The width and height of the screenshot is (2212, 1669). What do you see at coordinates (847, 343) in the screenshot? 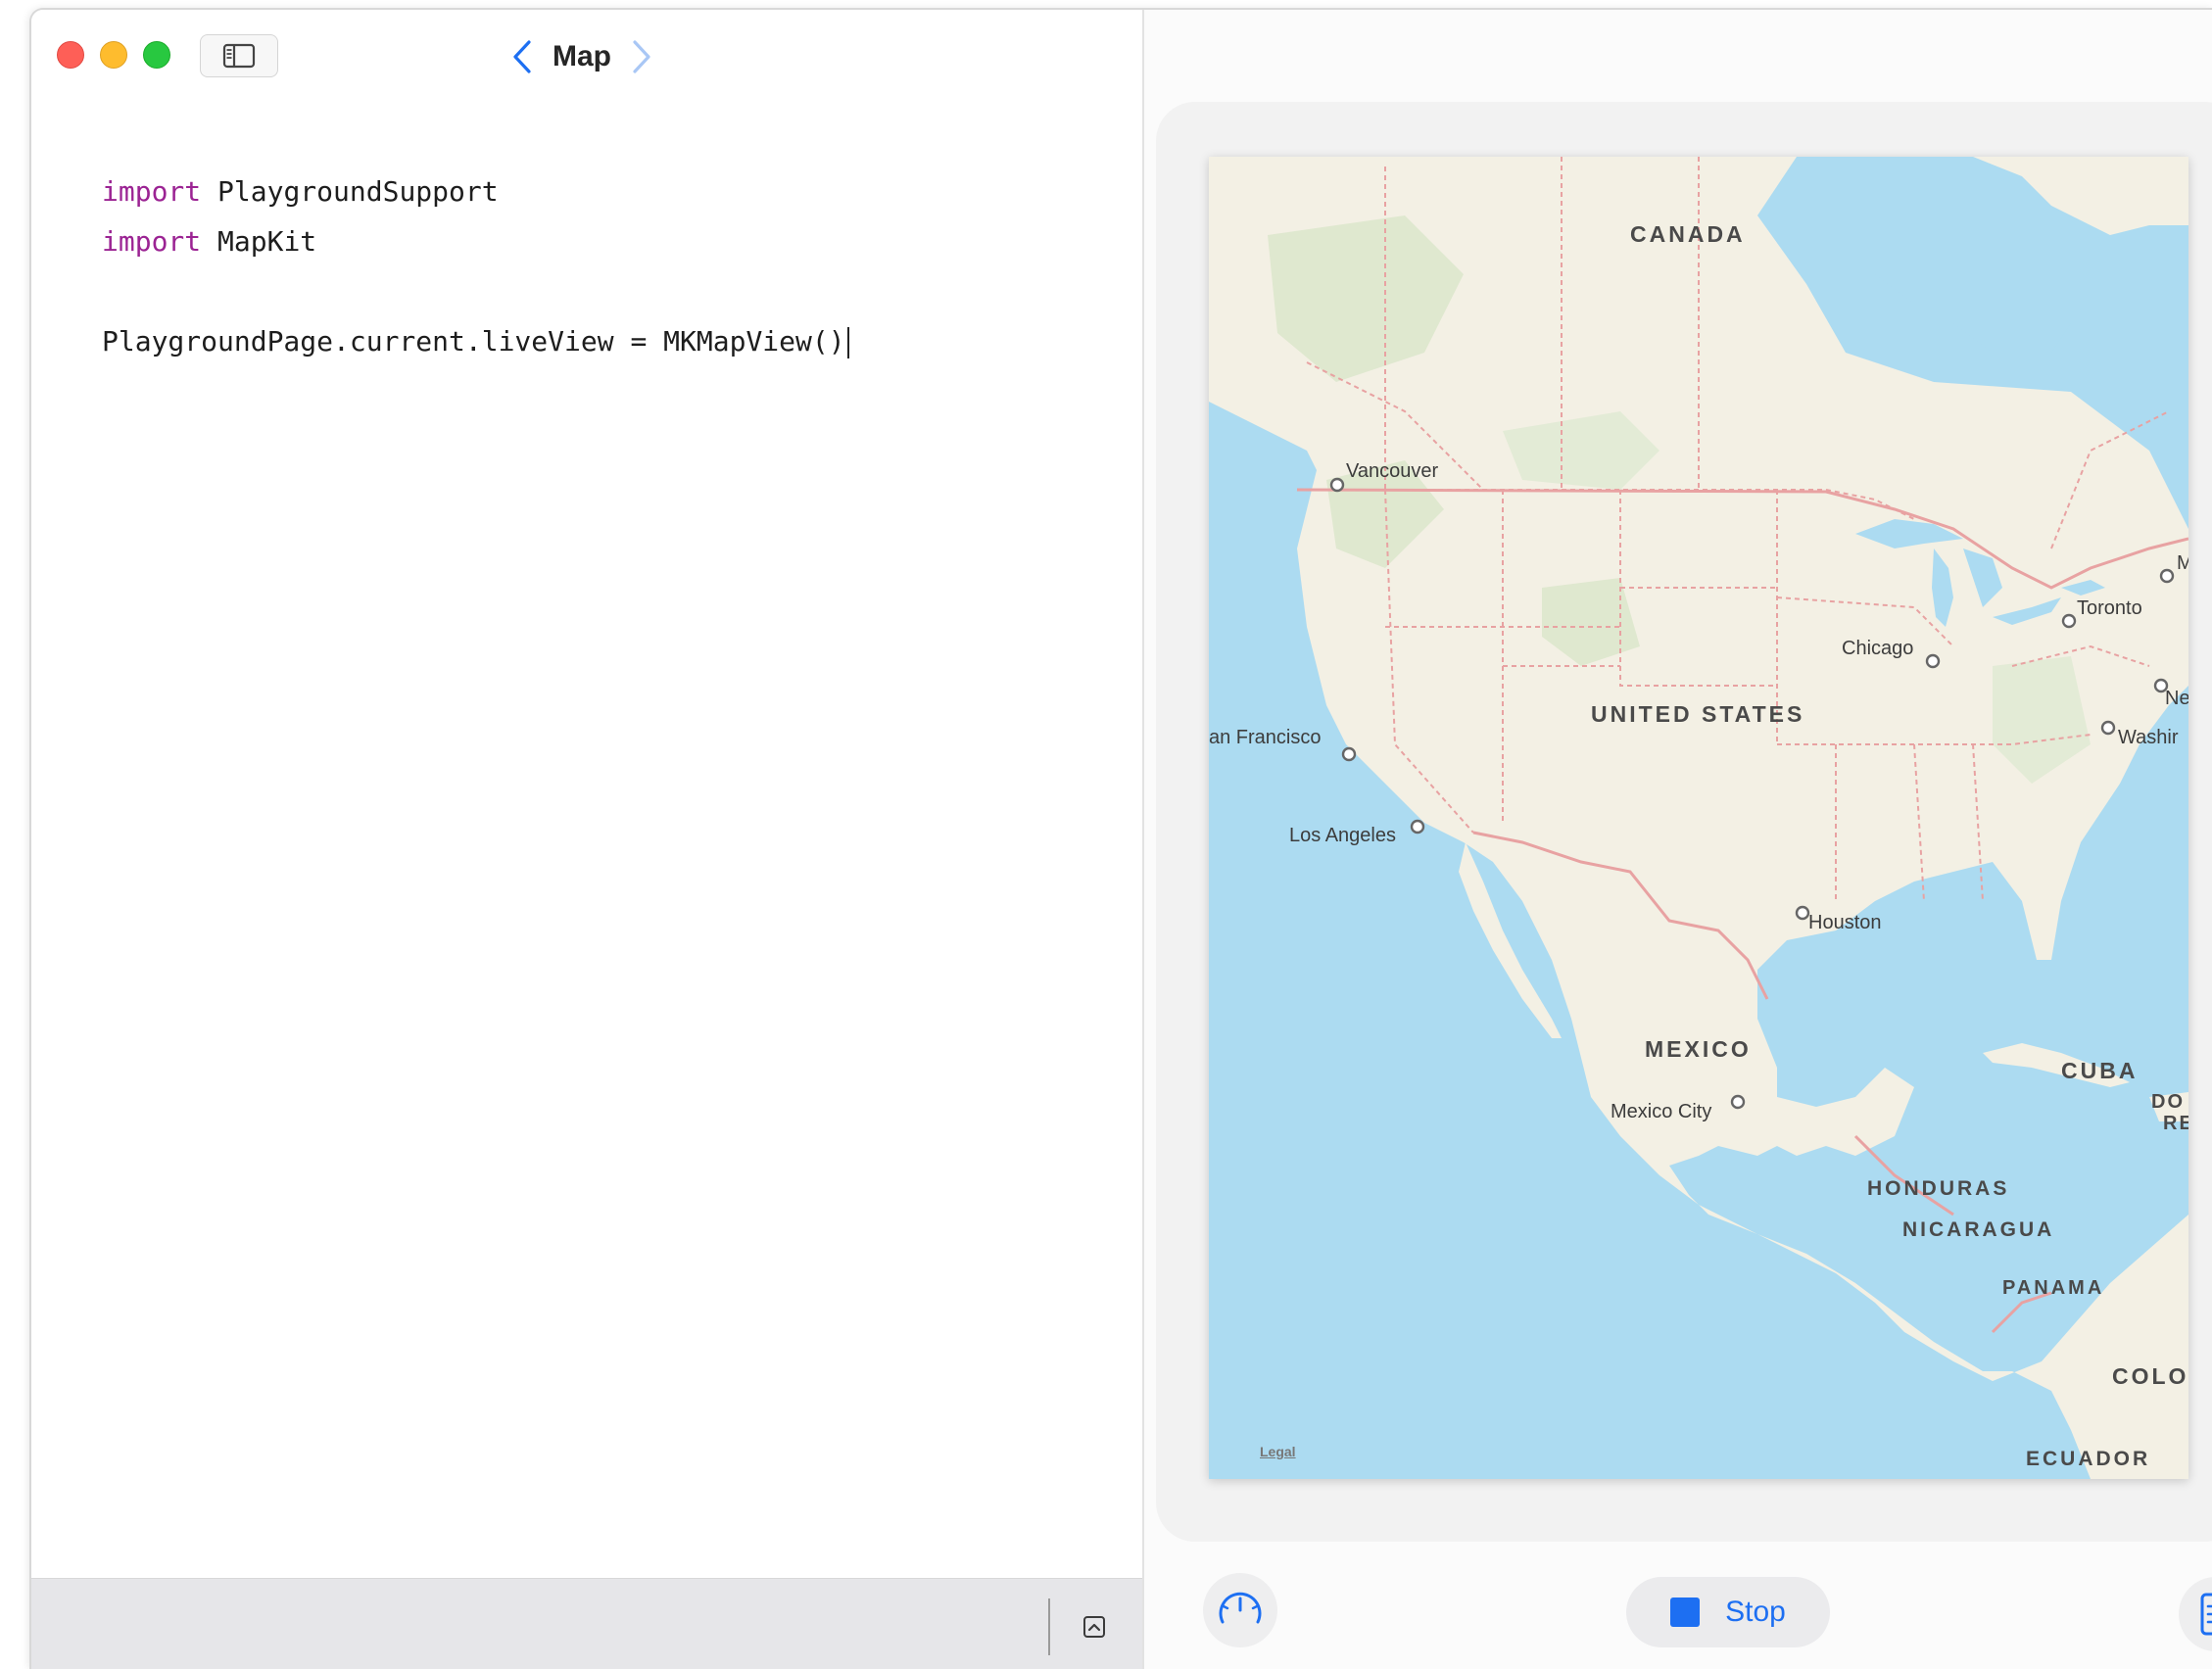
I see `text-caret` at bounding box center [847, 343].